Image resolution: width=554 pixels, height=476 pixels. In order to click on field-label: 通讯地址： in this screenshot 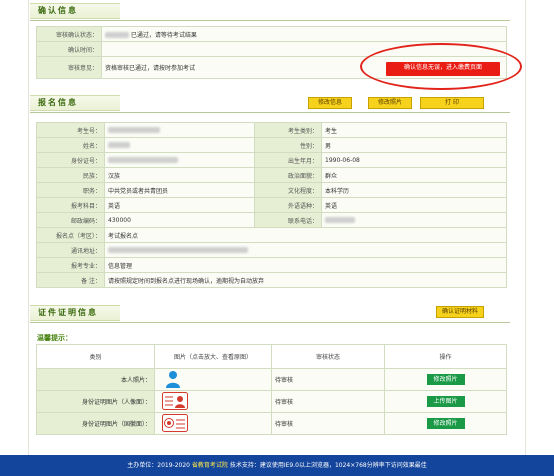, I will do `click(70, 250)`.